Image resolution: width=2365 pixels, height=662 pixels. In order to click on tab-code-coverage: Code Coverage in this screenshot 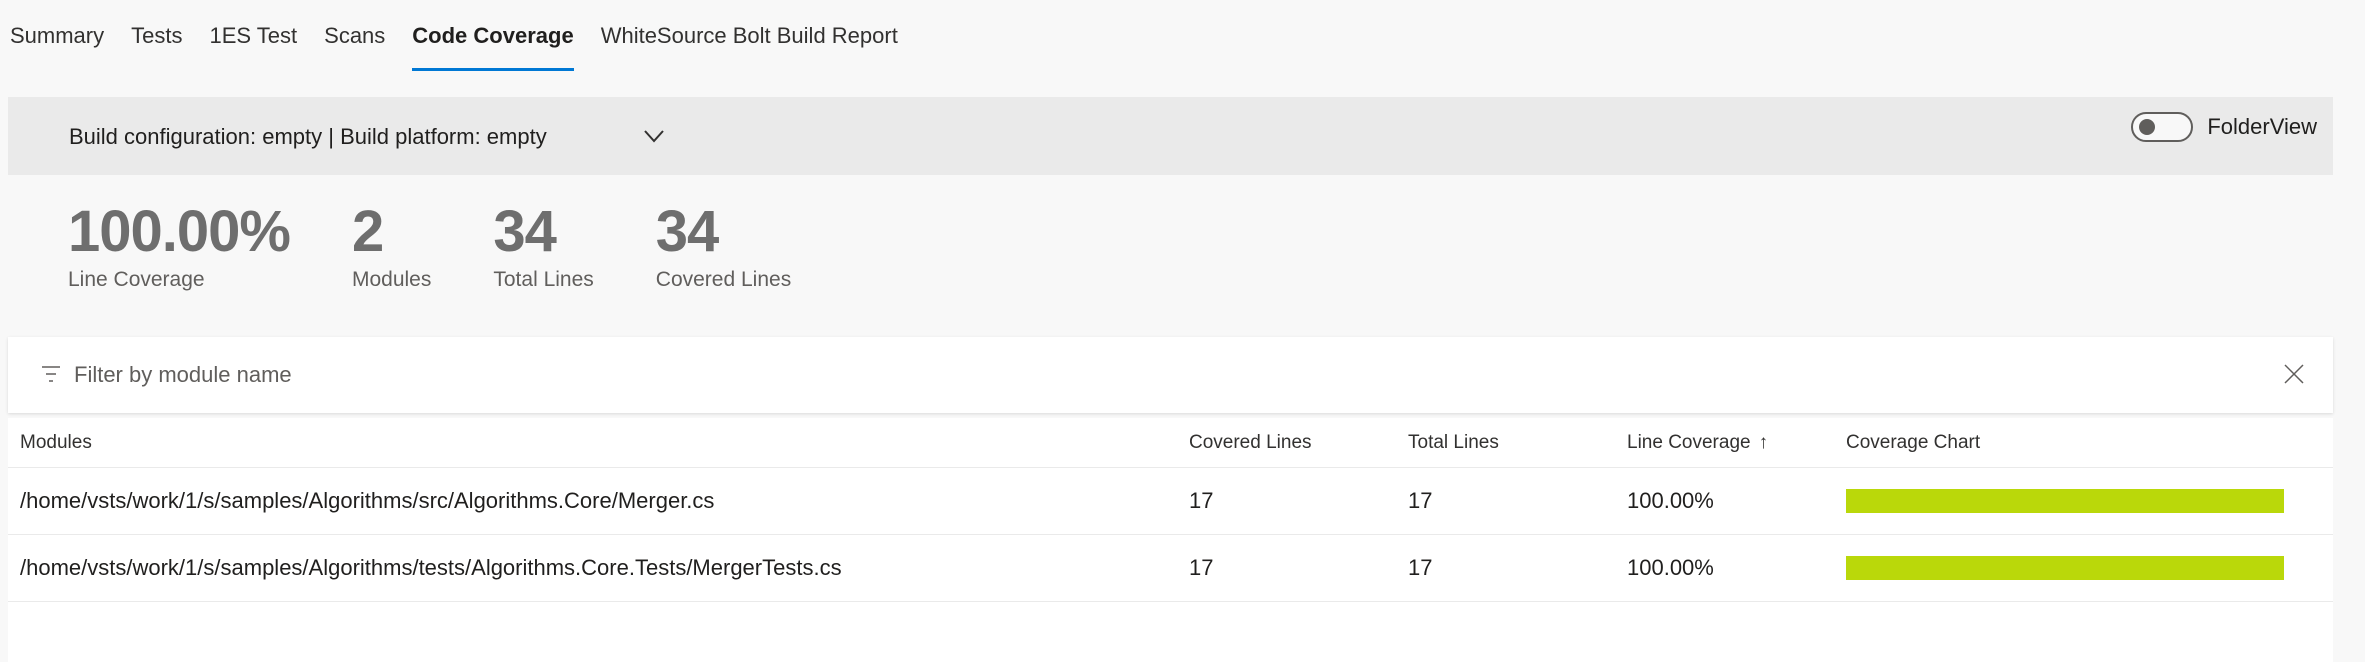, I will do `click(493, 36)`.